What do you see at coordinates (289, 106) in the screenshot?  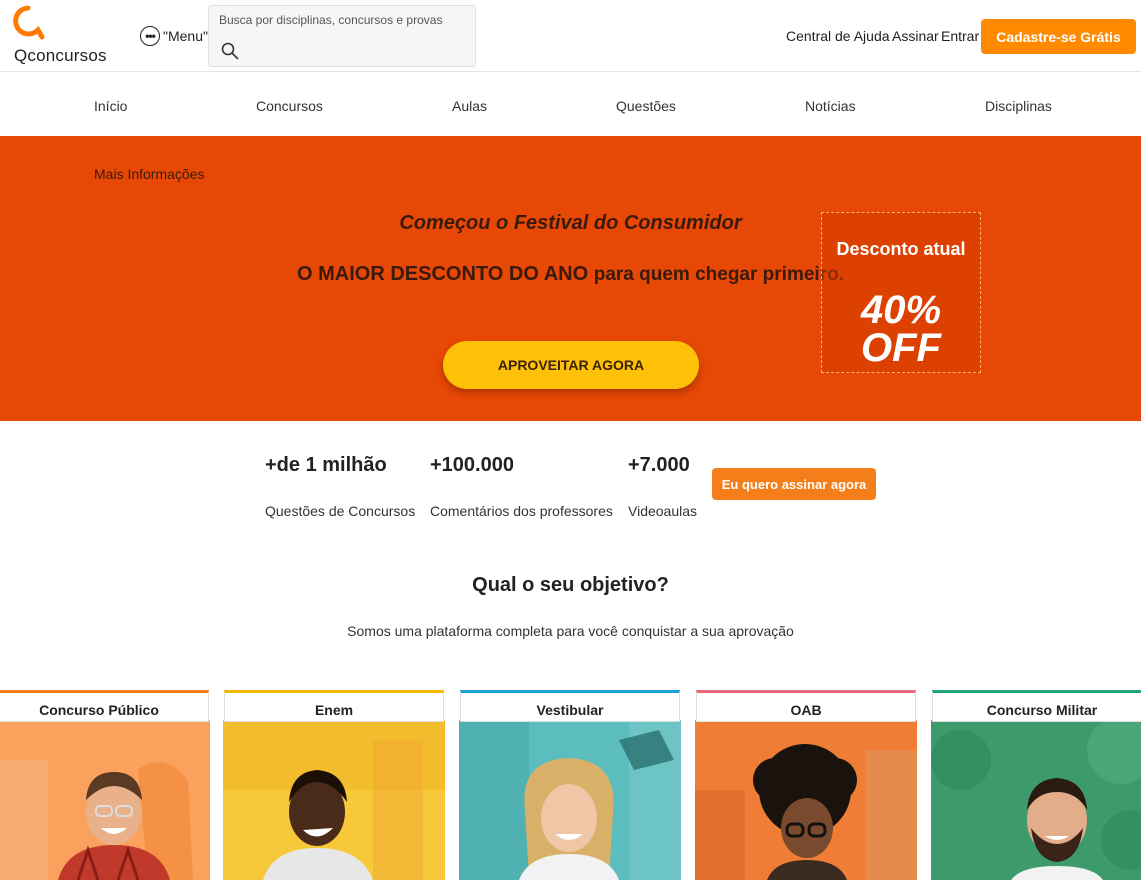 I see `nav-item-concursos: Concursos` at bounding box center [289, 106].